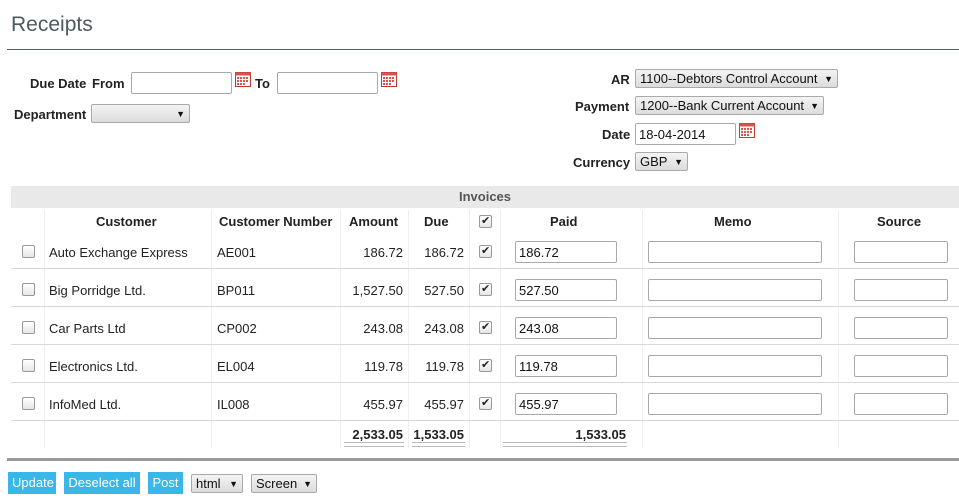 Image resolution: width=959 pixels, height=502 pixels. Describe the element at coordinates (444, 290) in the screenshot. I see `due-value: 527.50` at that location.